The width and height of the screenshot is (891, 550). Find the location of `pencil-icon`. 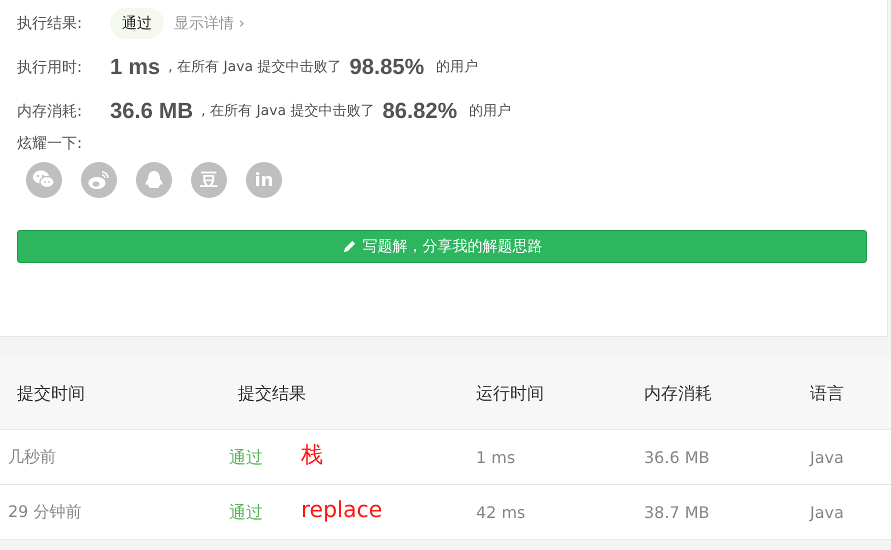

pencil-icon is located at coordinates (349, 246).